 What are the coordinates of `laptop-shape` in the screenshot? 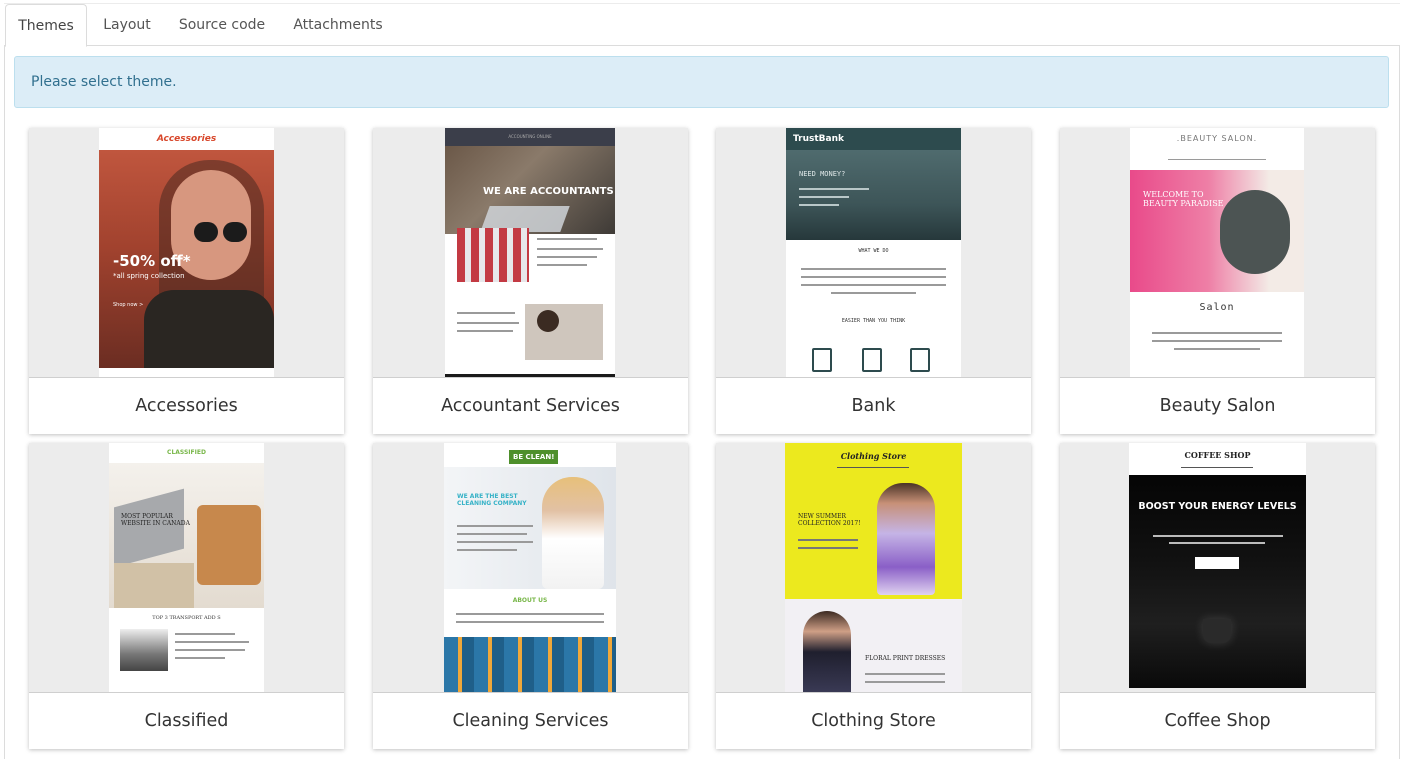 It's located at (149, 528).